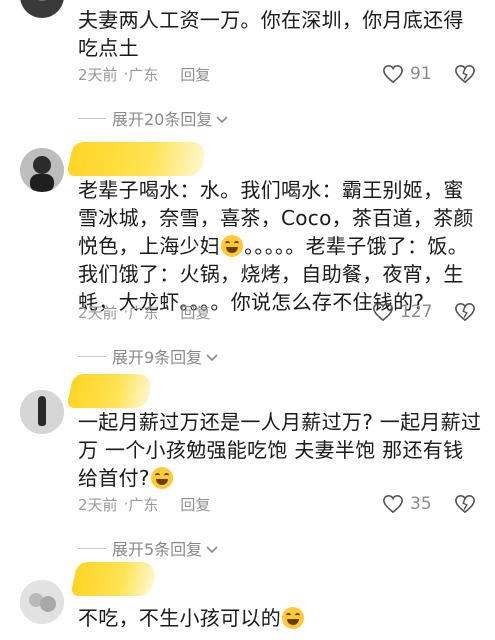 This screenshot has height=640, width=495. Describe the element at coordinates (179, 618) in the screenshot. I see `comment-text-part: 不吃，不生小孩可以的` at that location.